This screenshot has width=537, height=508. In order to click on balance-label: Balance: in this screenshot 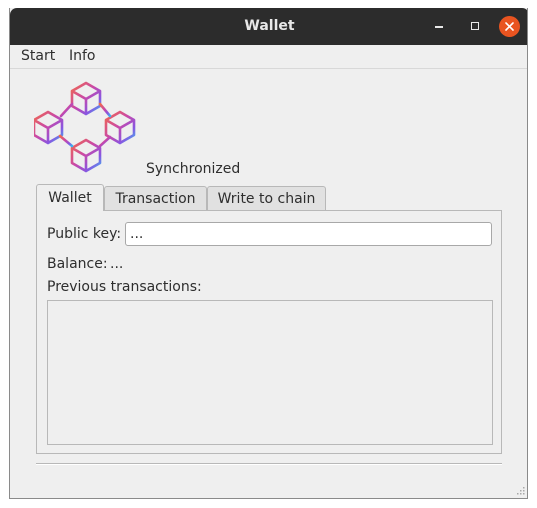, I will do `click(77, 264)`.